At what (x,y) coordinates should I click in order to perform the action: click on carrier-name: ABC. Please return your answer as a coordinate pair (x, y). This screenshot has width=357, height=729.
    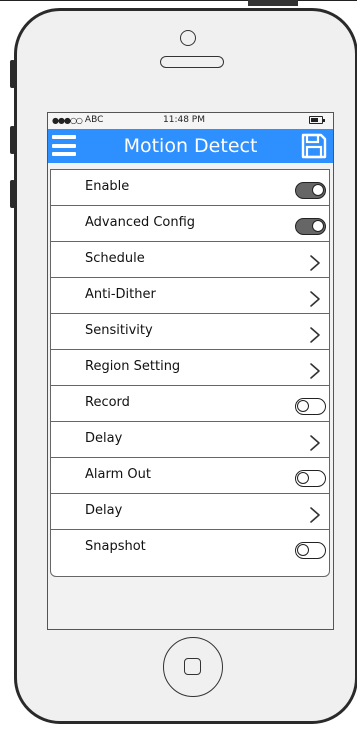
    Looking at the image, I should click on (94, 120).